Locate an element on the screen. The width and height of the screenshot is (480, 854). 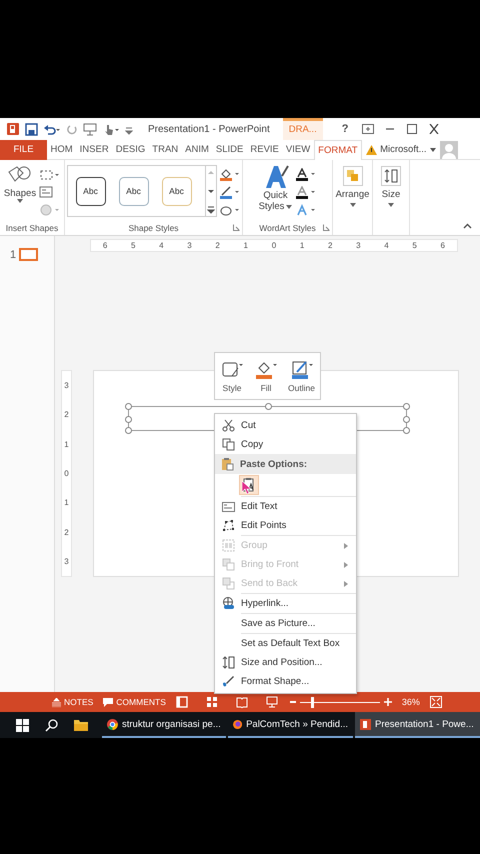
mini-toolbar-button: Outline is located at coordinates (301, 376).